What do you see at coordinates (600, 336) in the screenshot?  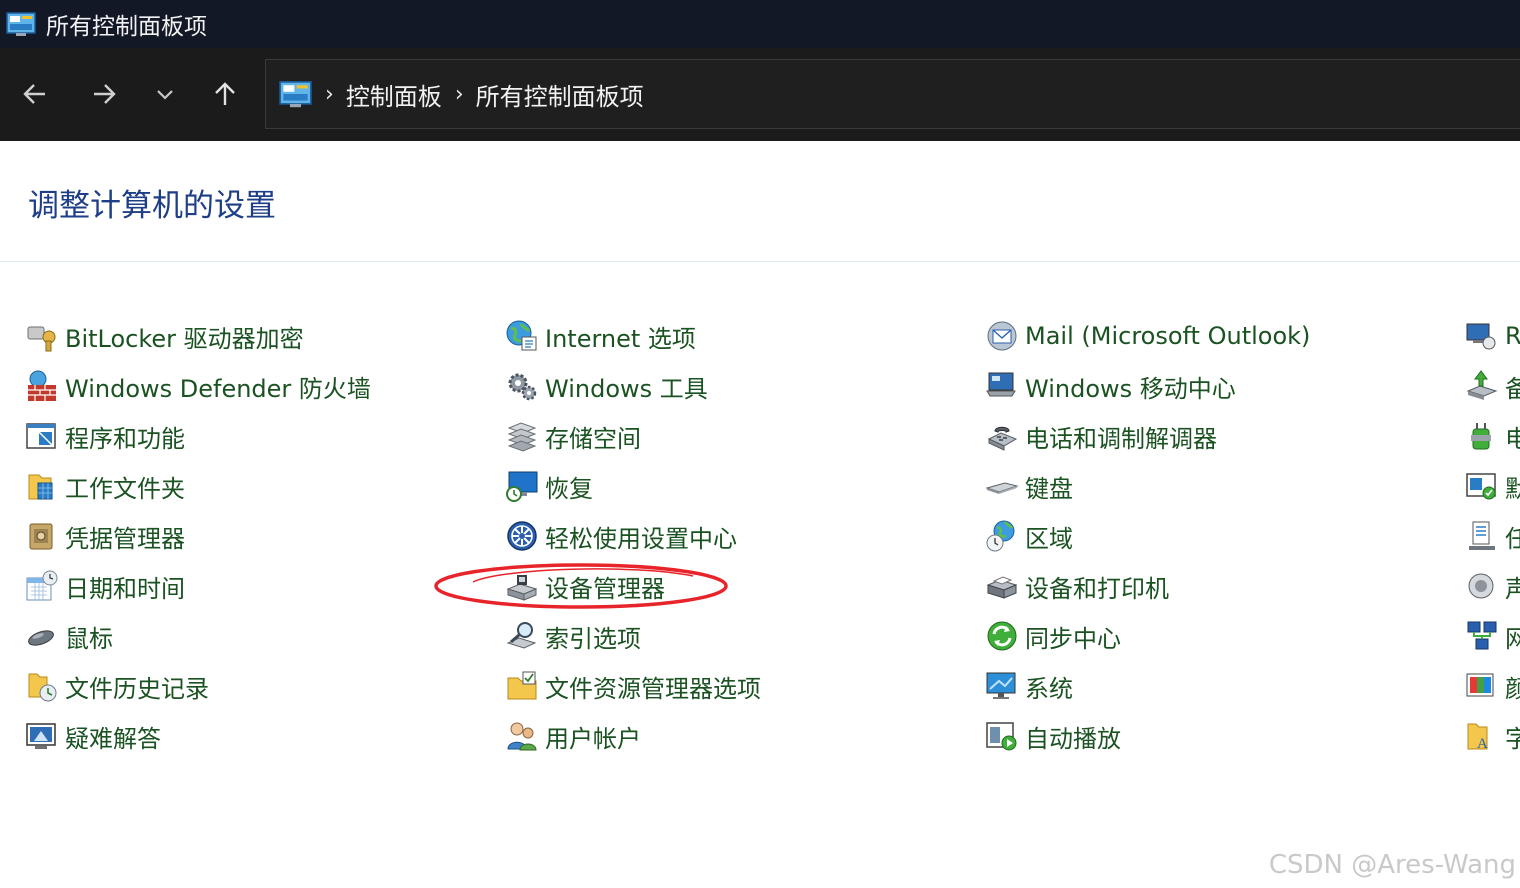 I see `item-internet-options: Internet 选项` at bounding box center [600, 336].